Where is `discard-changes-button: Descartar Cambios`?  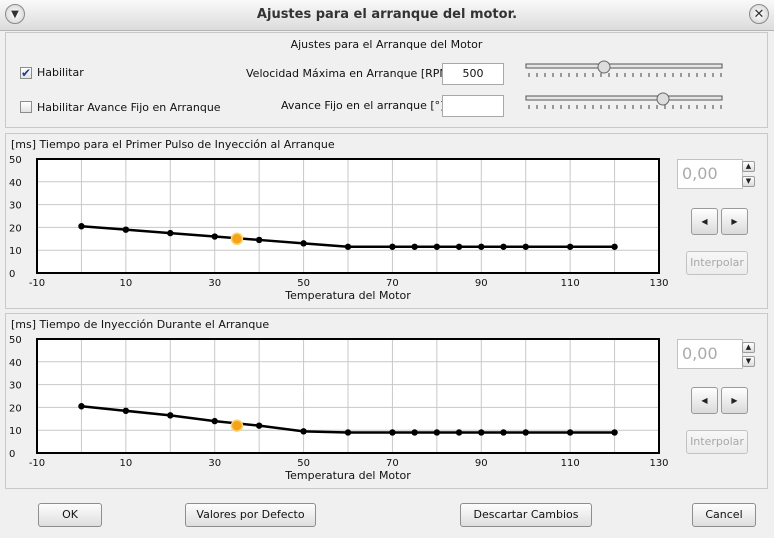
discard-changes-button: Descartar Cambios is located at coordinates (526, 515).